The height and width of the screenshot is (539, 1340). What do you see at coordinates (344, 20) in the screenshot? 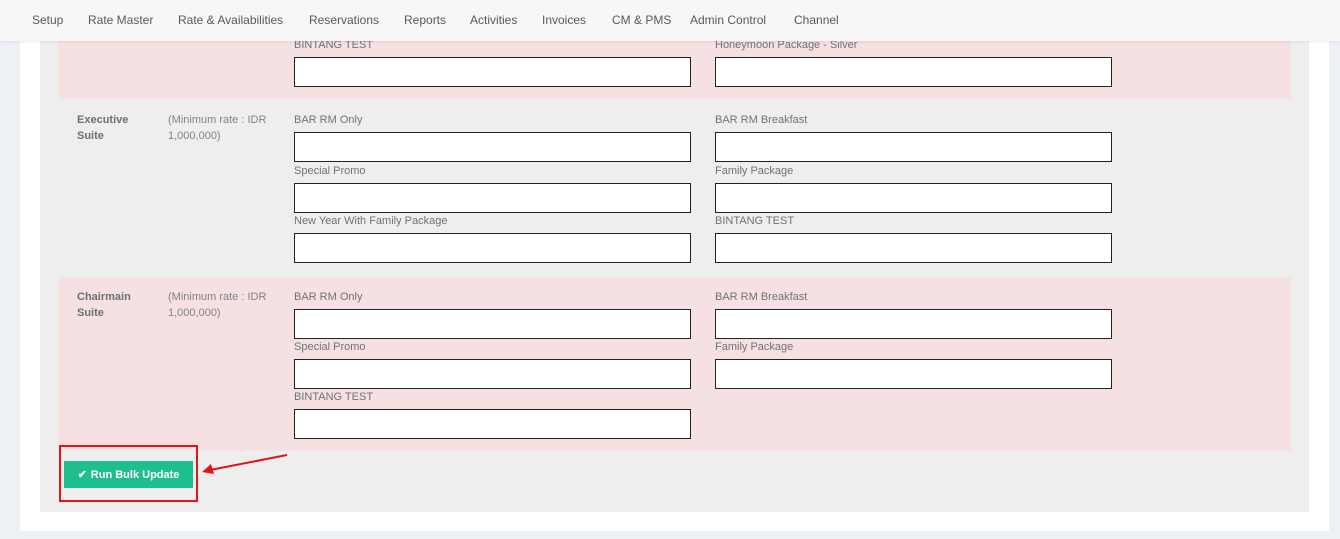
I see `nav-reservations: Reservations` at bounding box center [344, 20].